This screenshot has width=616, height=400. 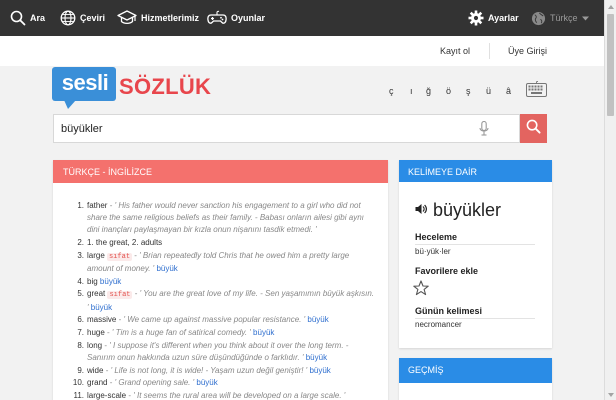 I want to click on char-button: ğ, so click(x=428, y=91).